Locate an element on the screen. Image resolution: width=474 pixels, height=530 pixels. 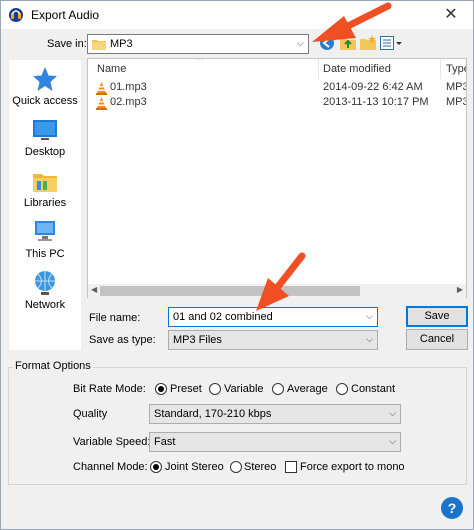
save-as-type-dropdown: MP3 Files ⌵ is located at coordinates (273, 340).